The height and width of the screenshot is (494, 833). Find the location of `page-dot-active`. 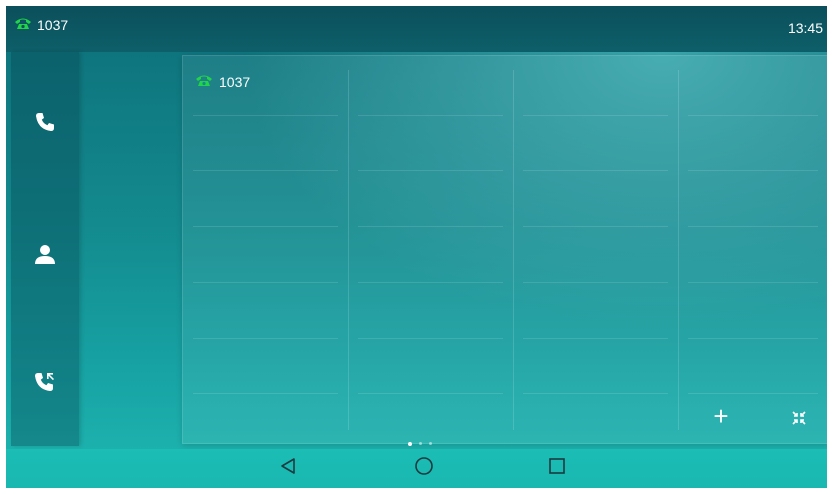

page-dot-active is located at coordinates (410, 443).